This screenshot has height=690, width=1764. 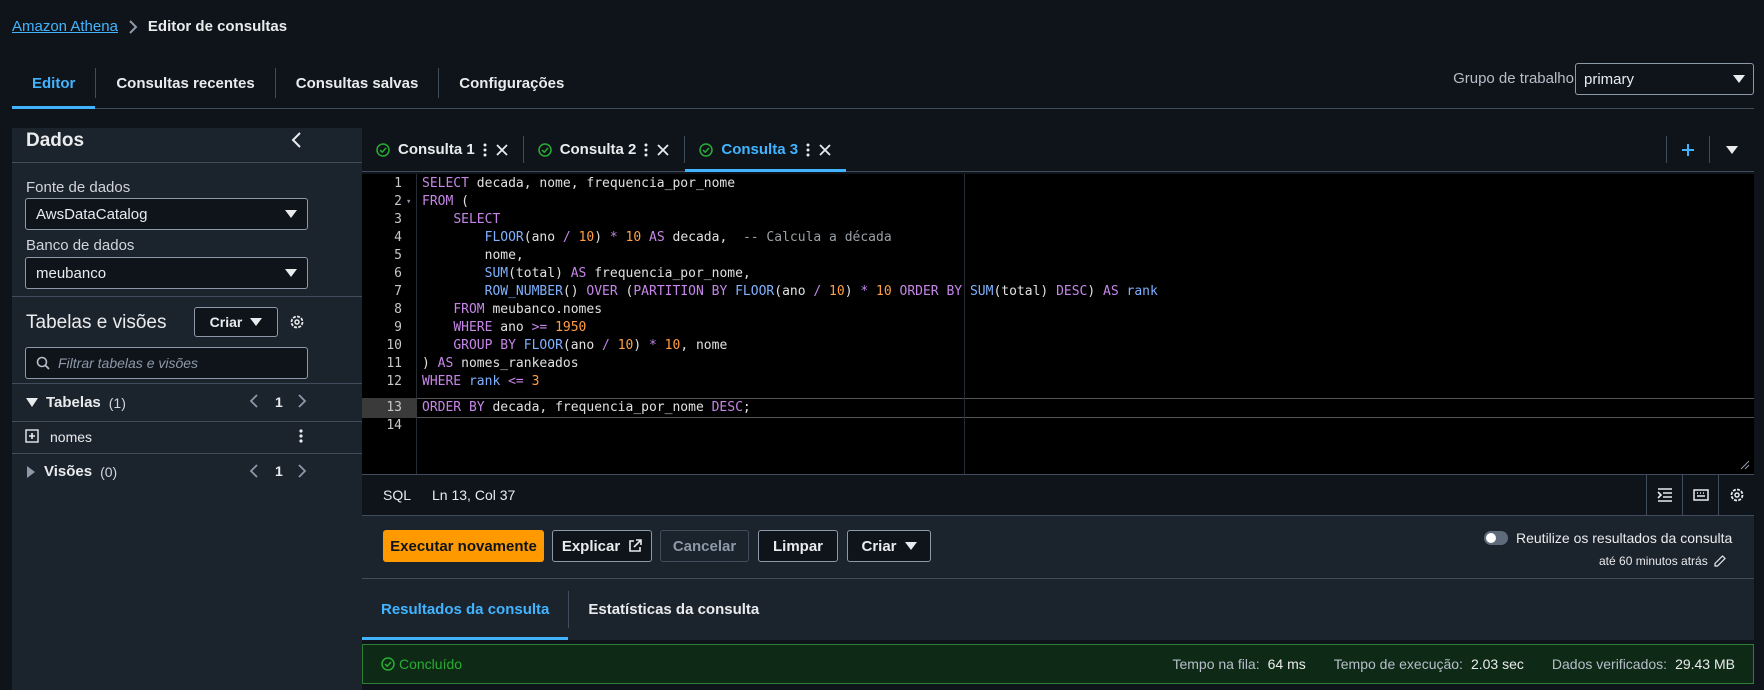 I want to click on line-number: 11, so click(x=394, y=363).